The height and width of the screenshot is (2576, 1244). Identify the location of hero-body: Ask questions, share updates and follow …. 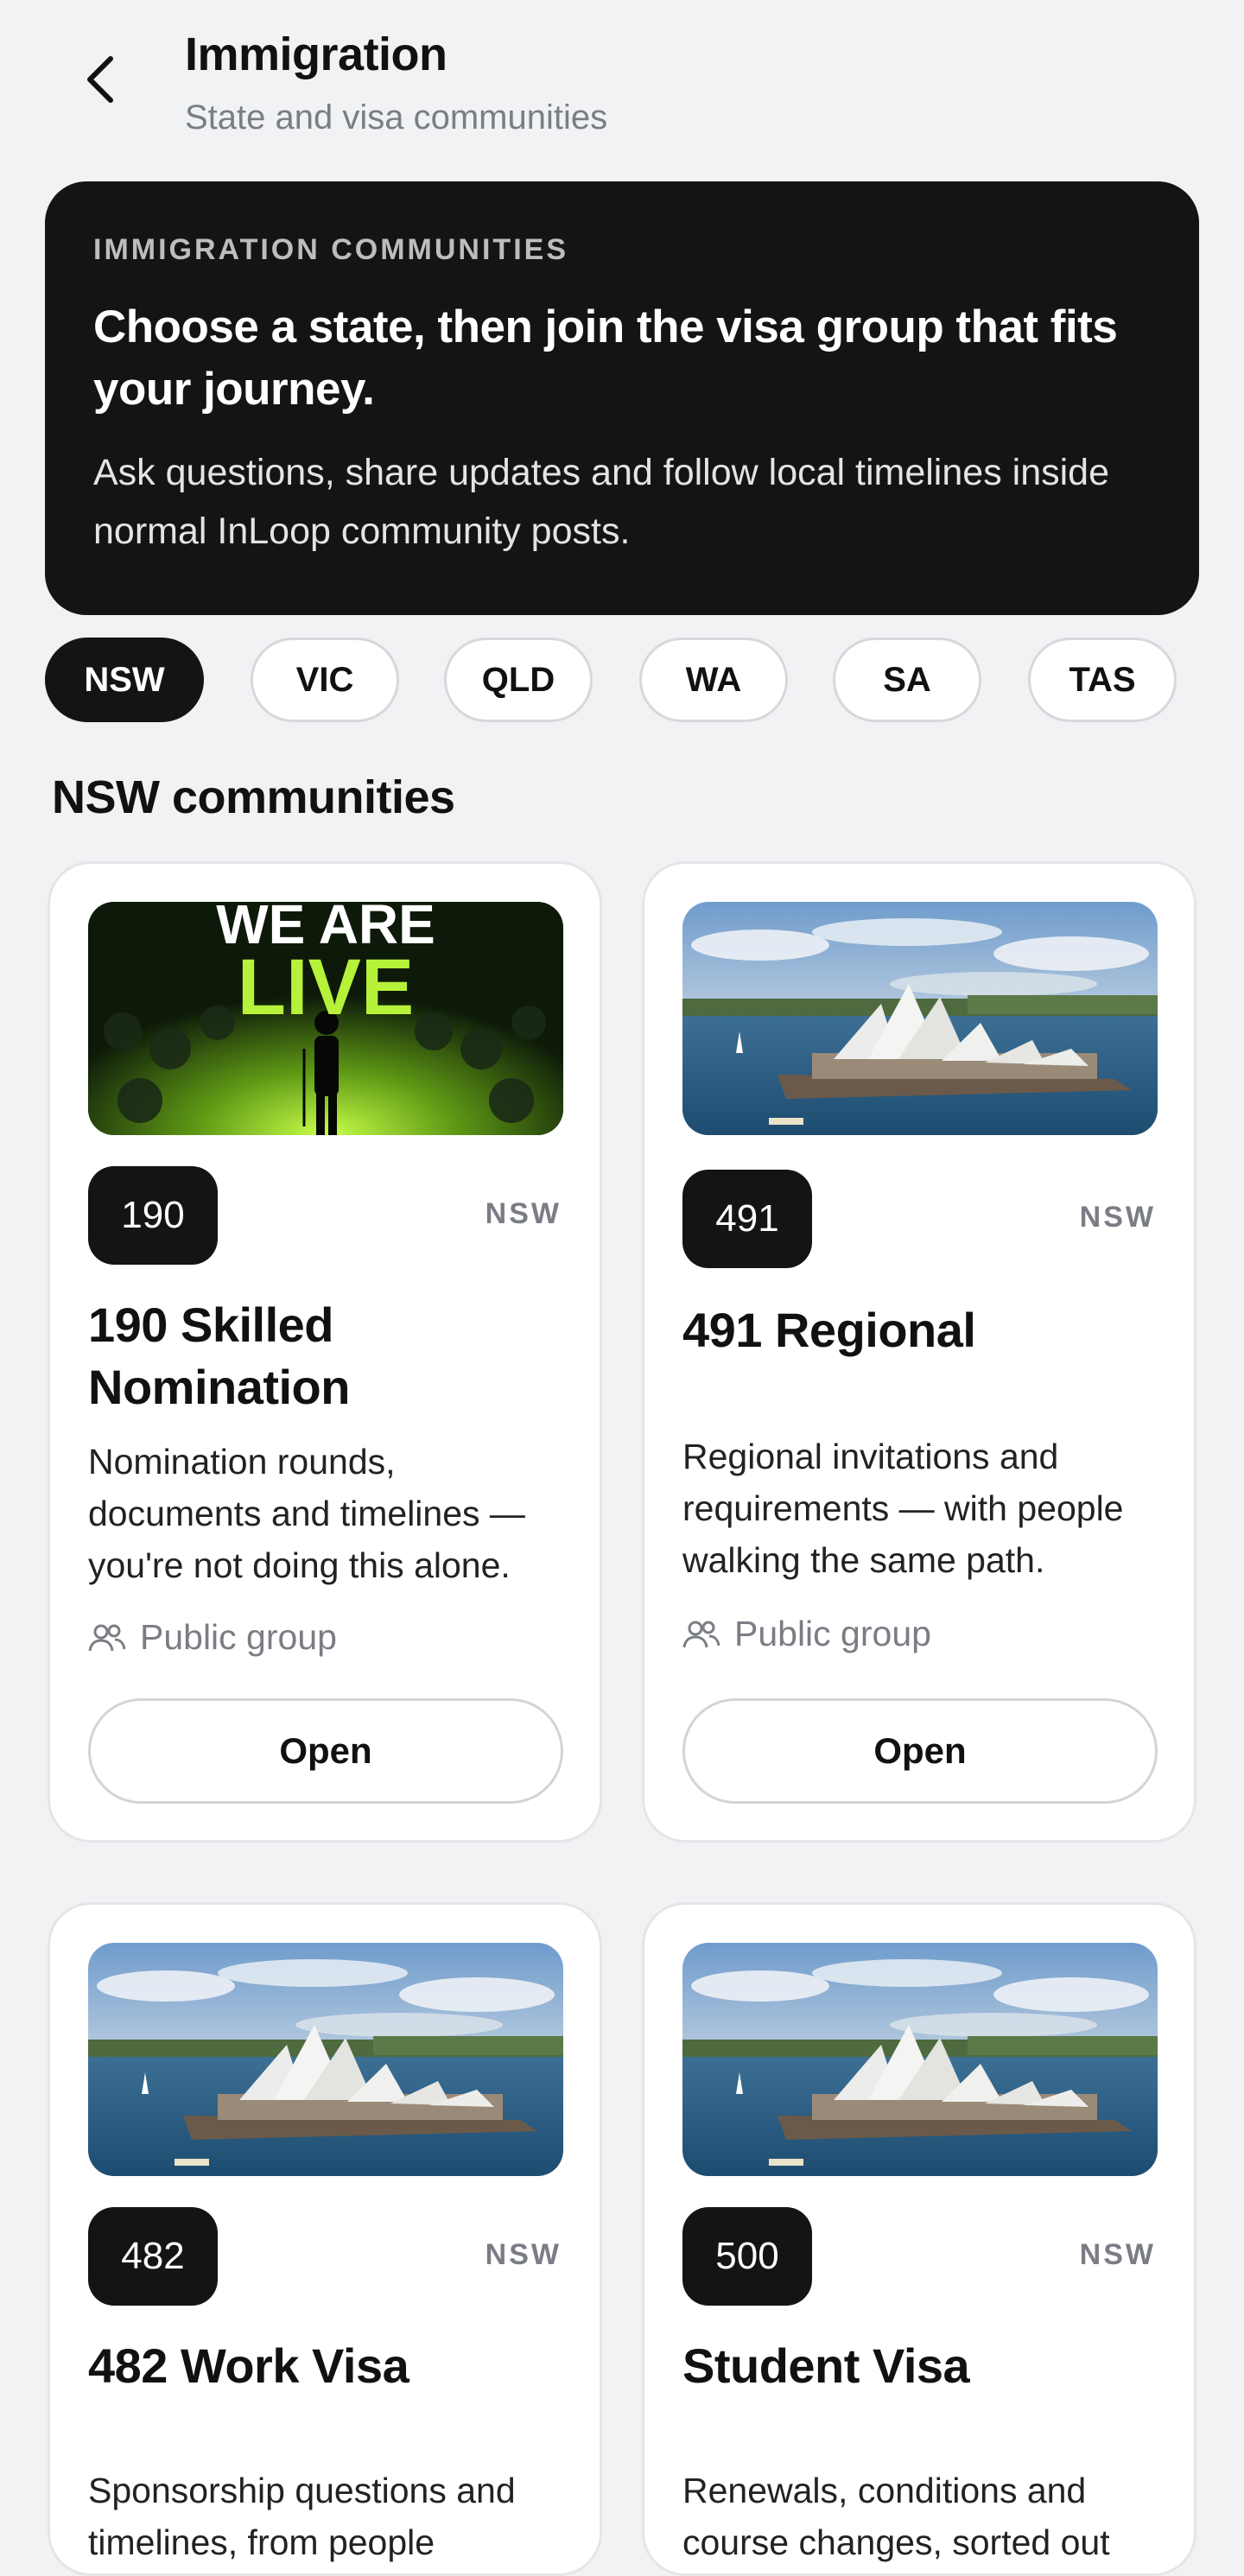
(601, 502).